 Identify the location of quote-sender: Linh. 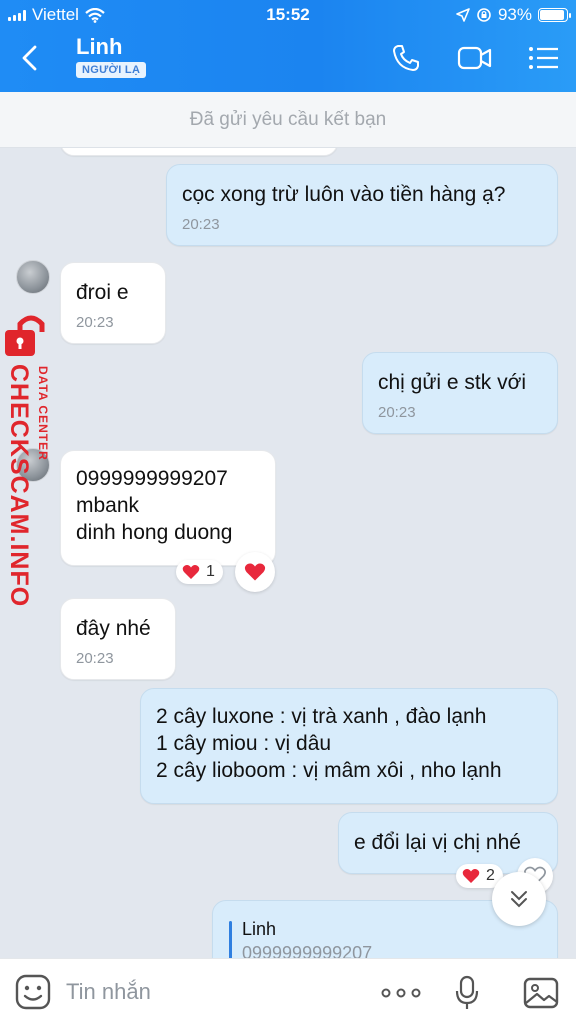
(259, 929).